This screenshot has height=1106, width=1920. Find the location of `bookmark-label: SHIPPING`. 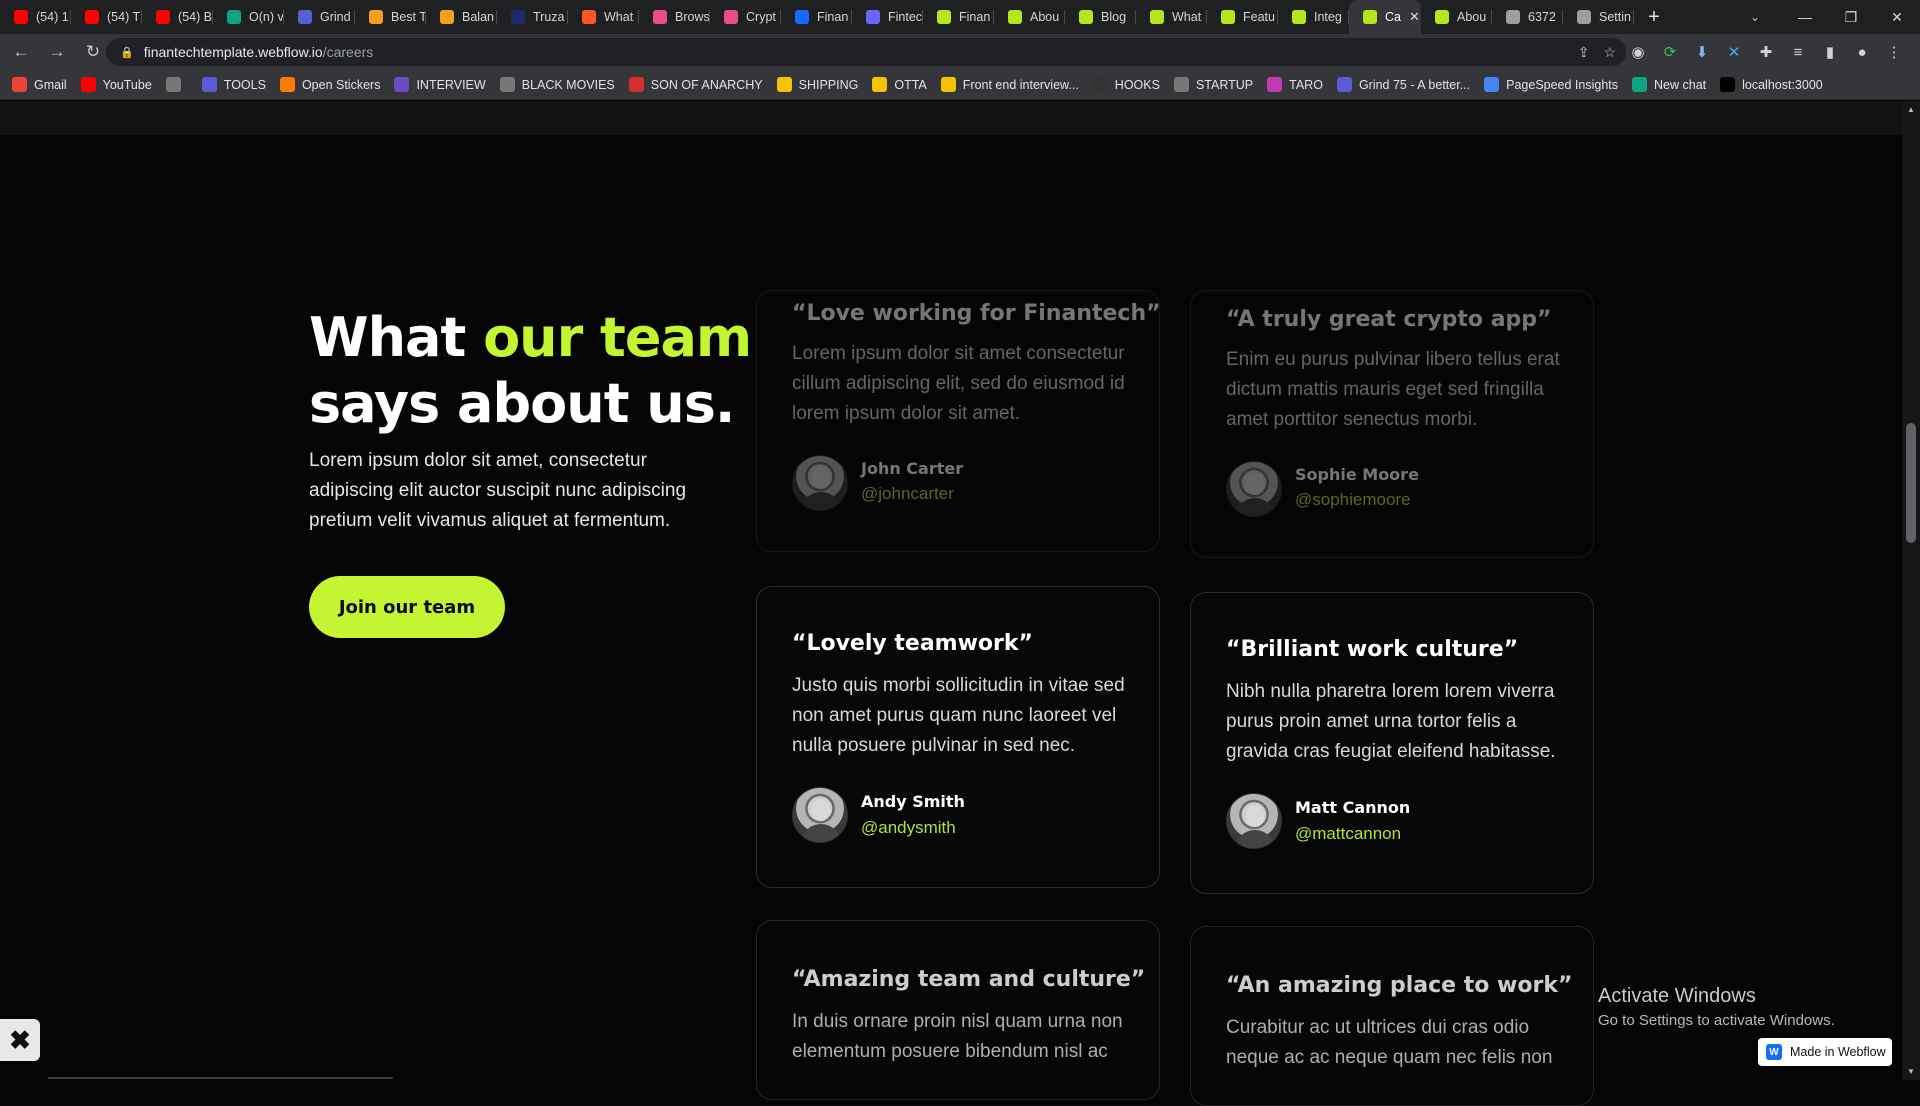

bookmark-label: SHIPPING is located at coordinates (828, 84).